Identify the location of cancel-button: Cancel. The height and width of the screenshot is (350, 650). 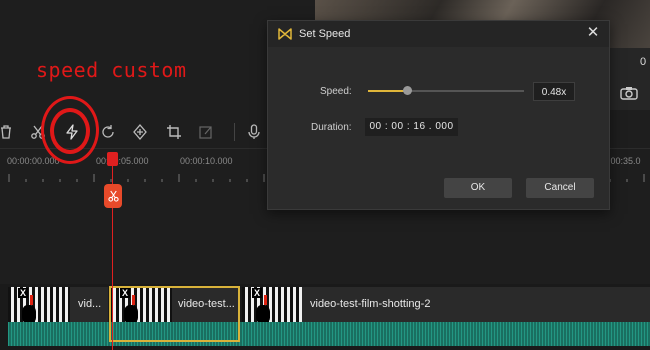
(560, 188).